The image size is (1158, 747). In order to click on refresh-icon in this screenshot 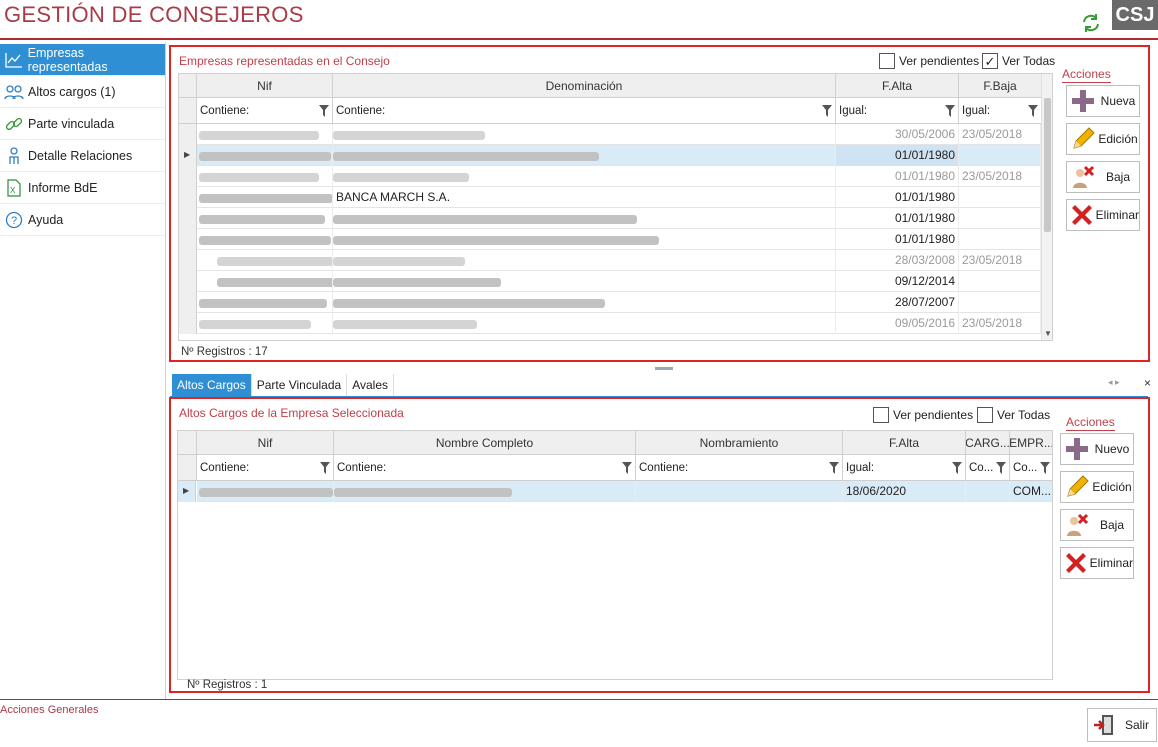, I will do `click(1091, 23)`.